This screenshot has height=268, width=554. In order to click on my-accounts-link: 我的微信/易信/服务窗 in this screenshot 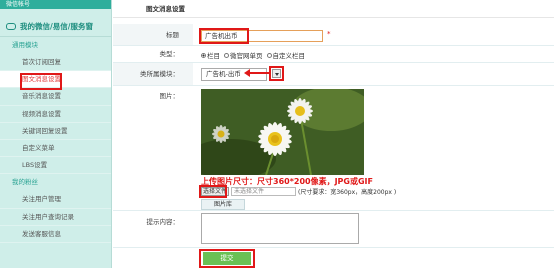, I will do `click(55, 26)`.